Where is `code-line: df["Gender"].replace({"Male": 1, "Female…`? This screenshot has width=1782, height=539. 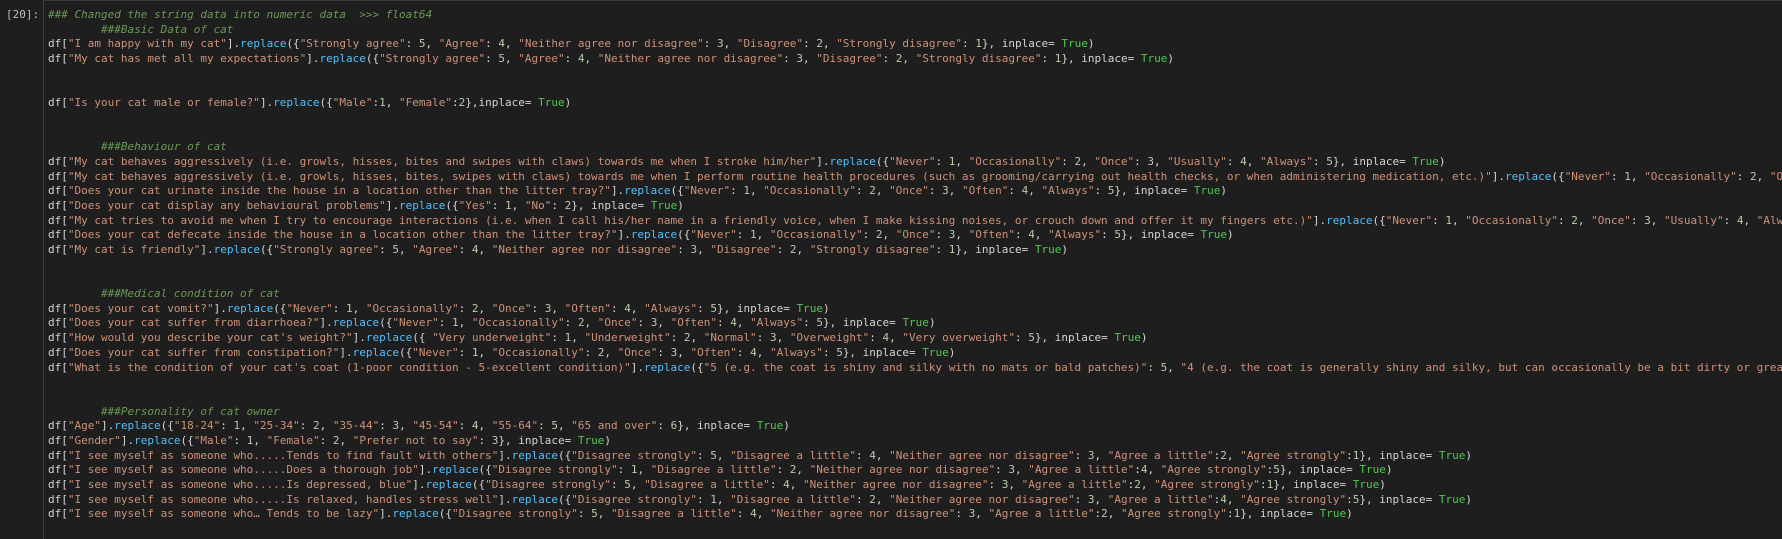 code-line: df["Gender"].replace({"Male": 1, "Female… is located at coordinates (915, 441).